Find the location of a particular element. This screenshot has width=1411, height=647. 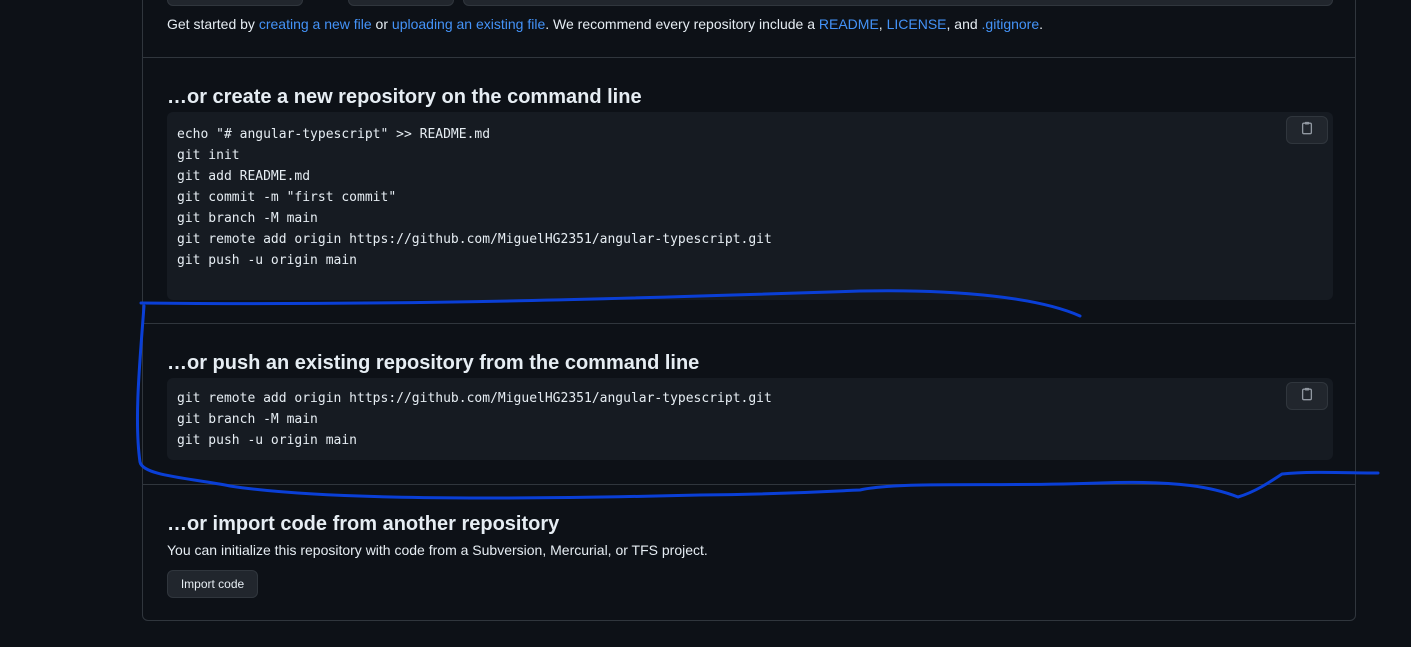

gitignore-link: .gitignore is located at coordinates (1011, 24).